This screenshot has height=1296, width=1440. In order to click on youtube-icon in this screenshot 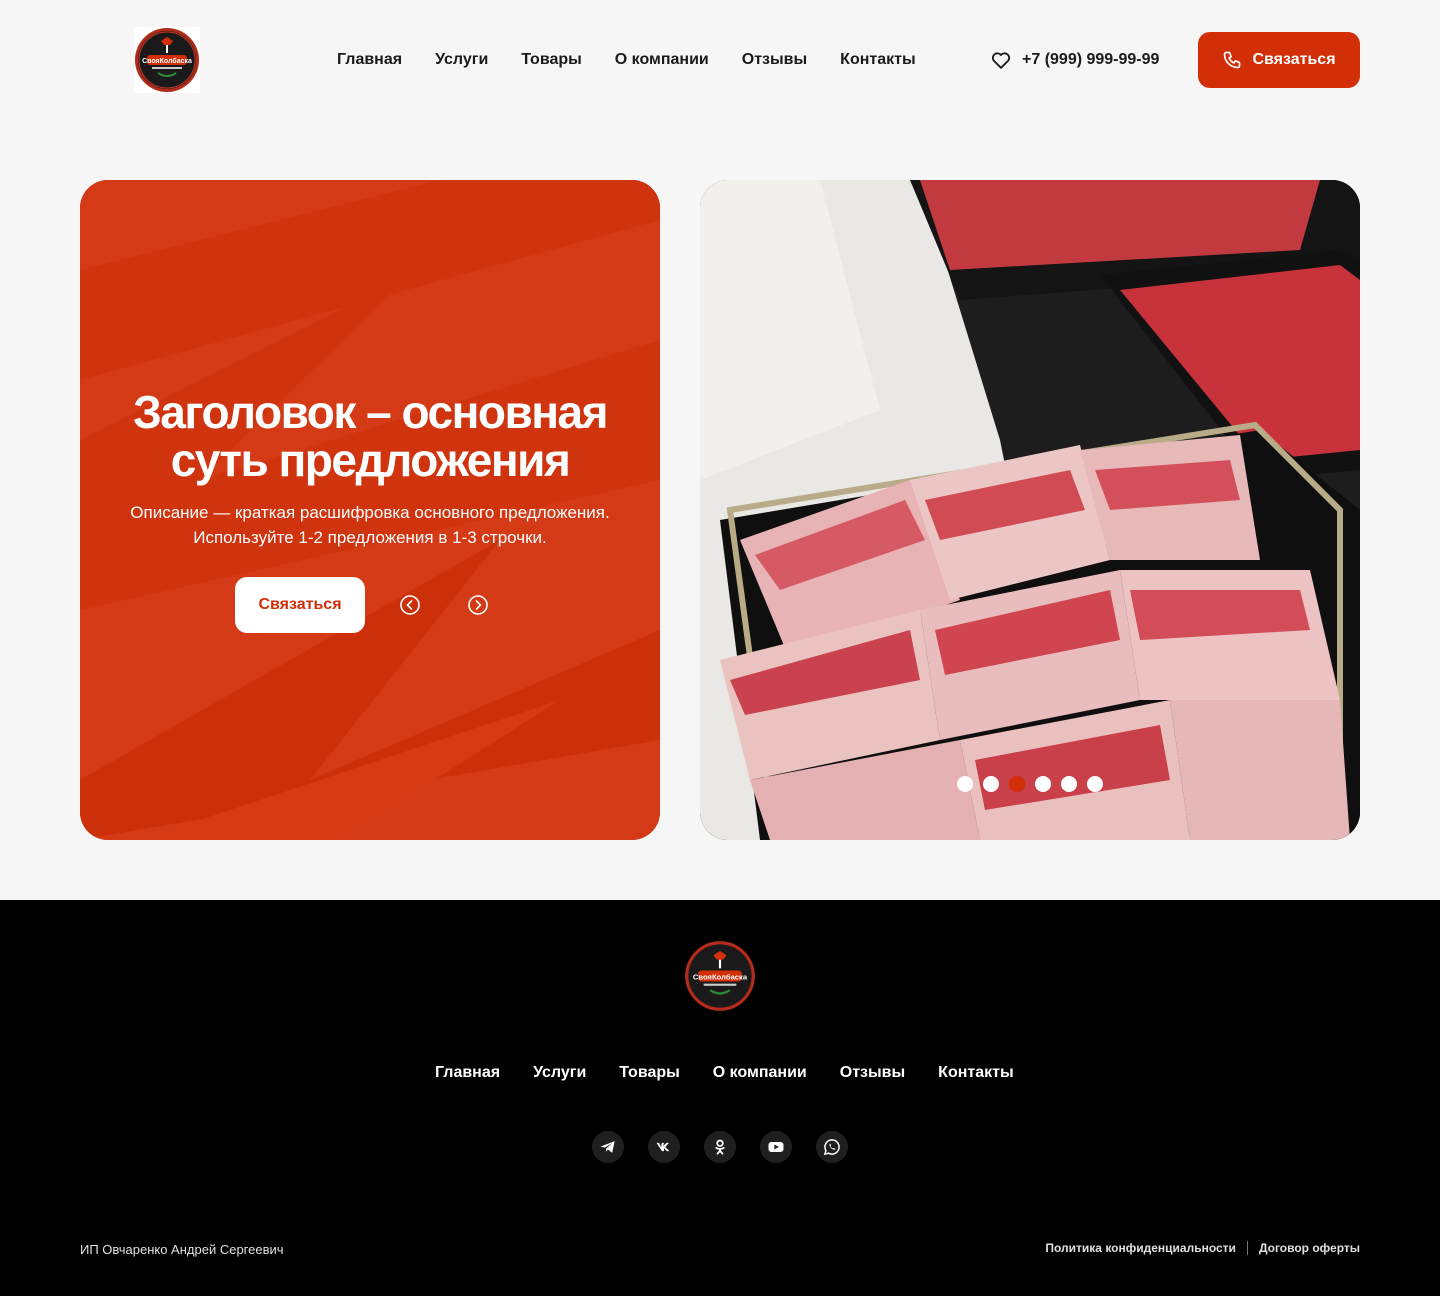, I will do `click(776, 1147)`.